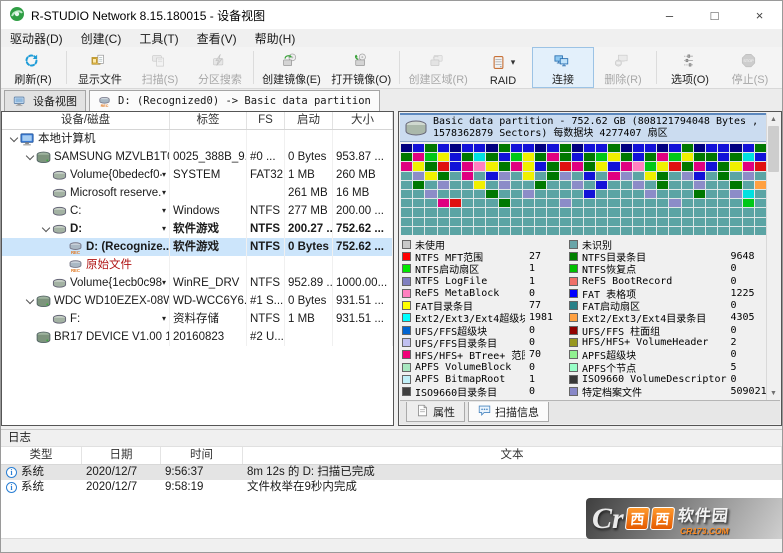 This screenshot has width=783, height=553. I want to click on log-row: i 系统 2020/12/7 9:58:19 文件枚举在9秒内完成, so click(391, 487).